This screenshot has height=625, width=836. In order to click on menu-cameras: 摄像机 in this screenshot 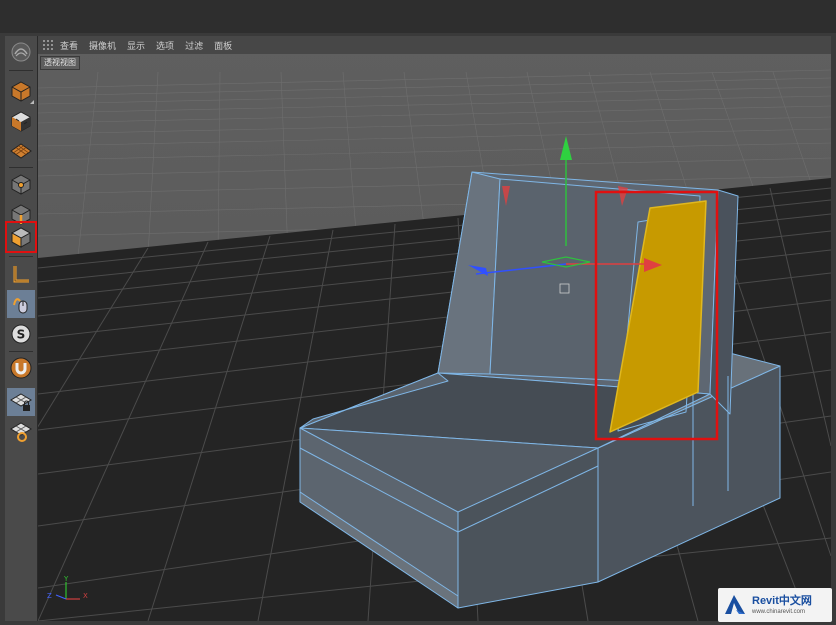, I will do `click(102, 45)`.